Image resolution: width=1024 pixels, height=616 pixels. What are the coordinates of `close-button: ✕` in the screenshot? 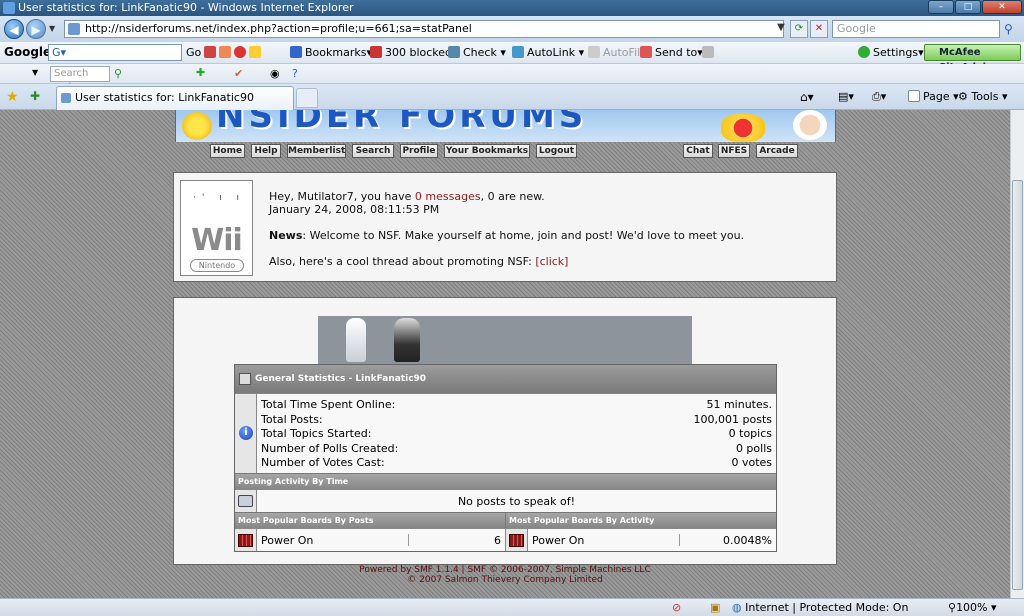 It's located at (1002, 7).